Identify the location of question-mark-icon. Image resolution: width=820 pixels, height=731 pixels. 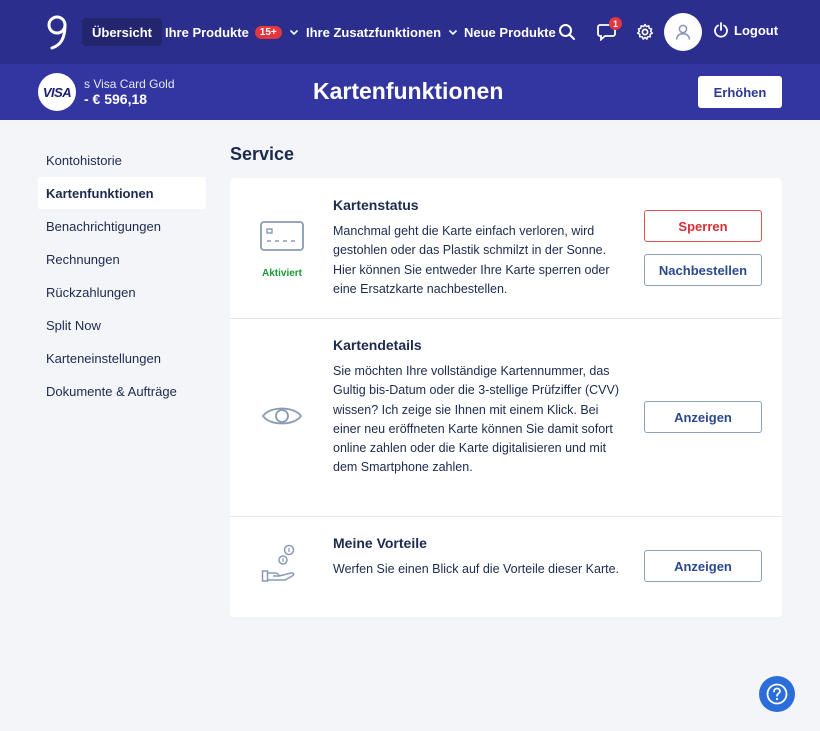
(777, 694).